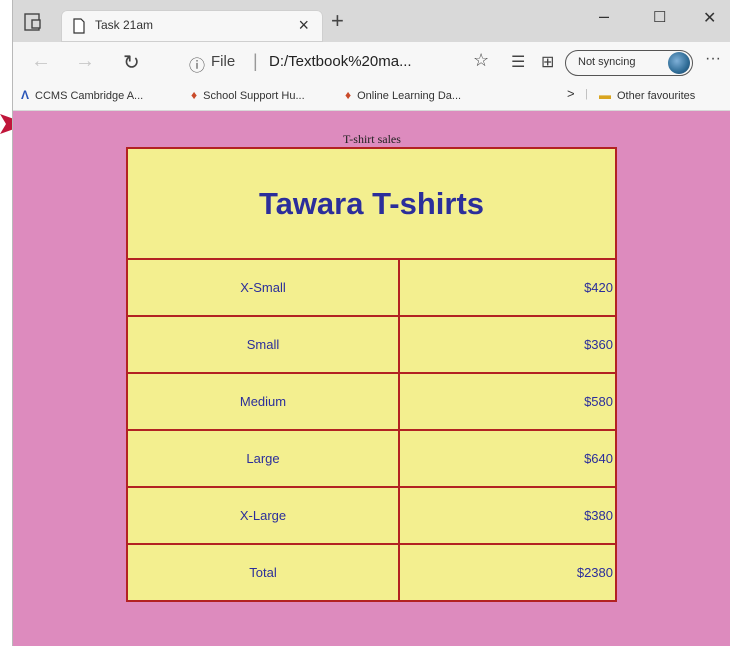 The height and width of the screenshot is (646, 730). What do you see at coordinates (605, 95) in the screenshot?
I see `folder-icon: ▬` at bounding box center [605, 95].